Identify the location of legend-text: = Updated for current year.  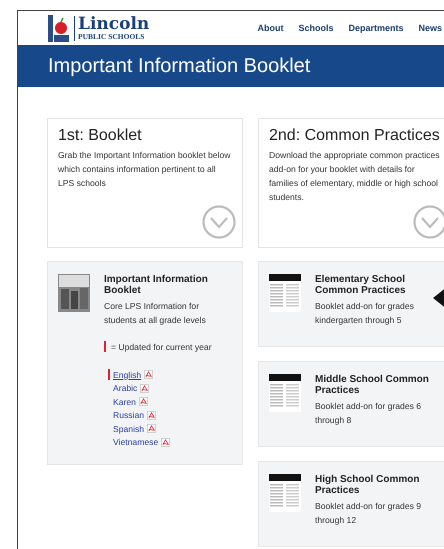
(161, 347).